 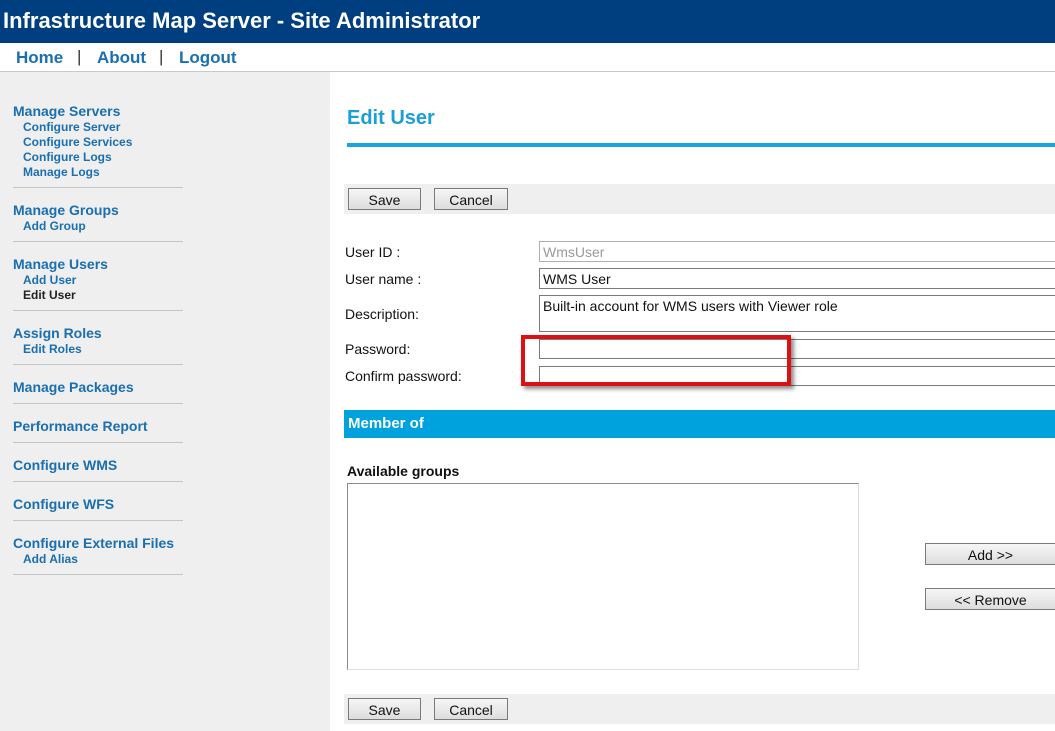 I want to click on sidebar-group-configure-external-files: Configure External Files Add Alias, so click(x=98, y=551).